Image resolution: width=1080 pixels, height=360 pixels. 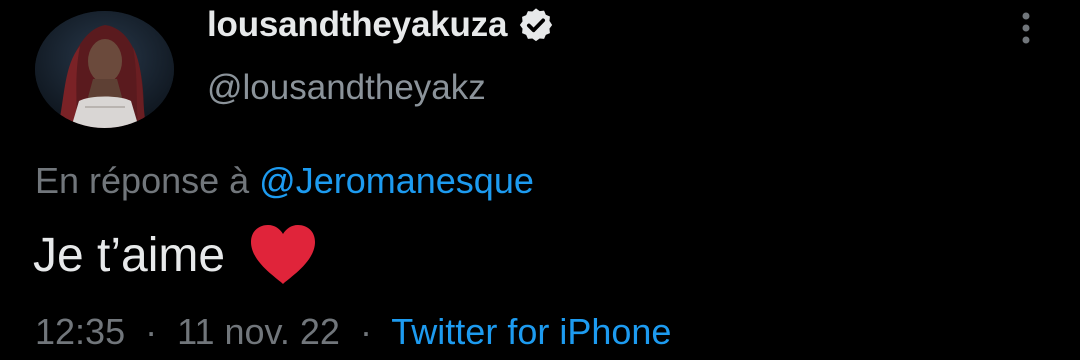 I want to click on tweet-date: 11 nov. 22, so click(x=258, y=331).